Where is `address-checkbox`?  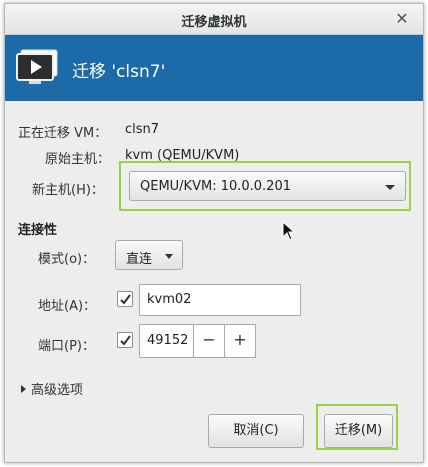 address-checkbox is located at coordinates (125, 299).